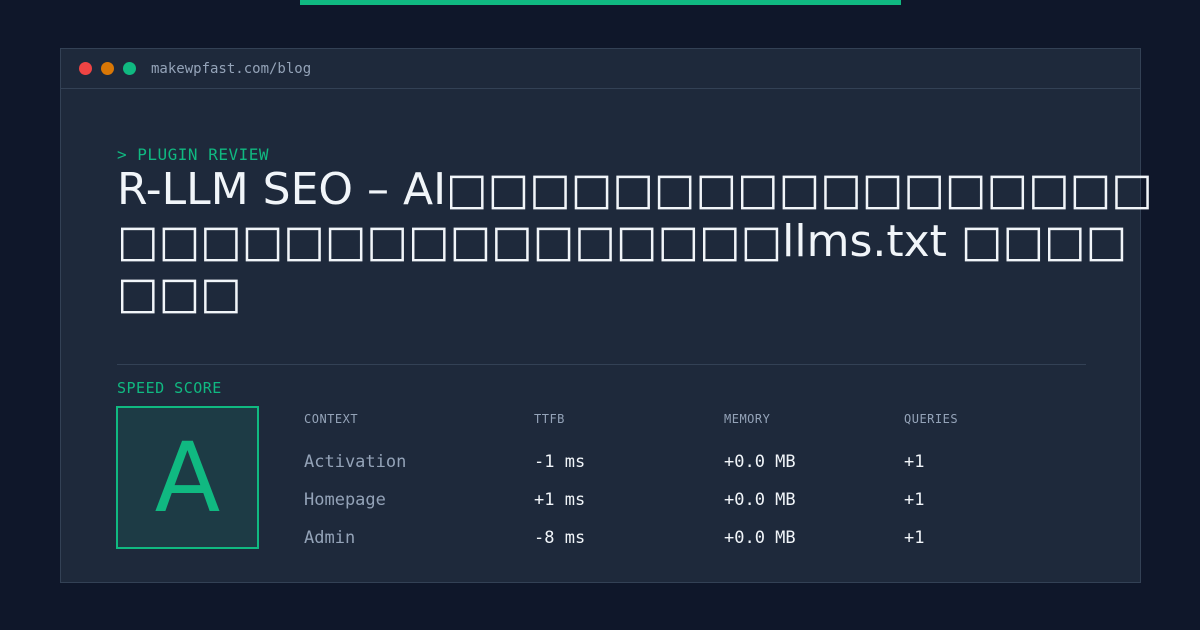 The image size is (1200, 630). What do you see at coordinates (331, 419) in the screenshot?
I see `header-context: CONTEXT` at bounding box center [331, 419].